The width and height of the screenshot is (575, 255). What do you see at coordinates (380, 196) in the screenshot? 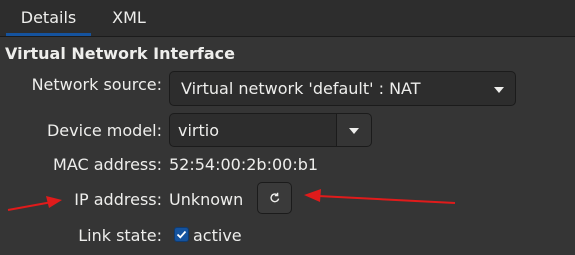
I see `annotation-arrow-right` at bounding box center [380, 196].